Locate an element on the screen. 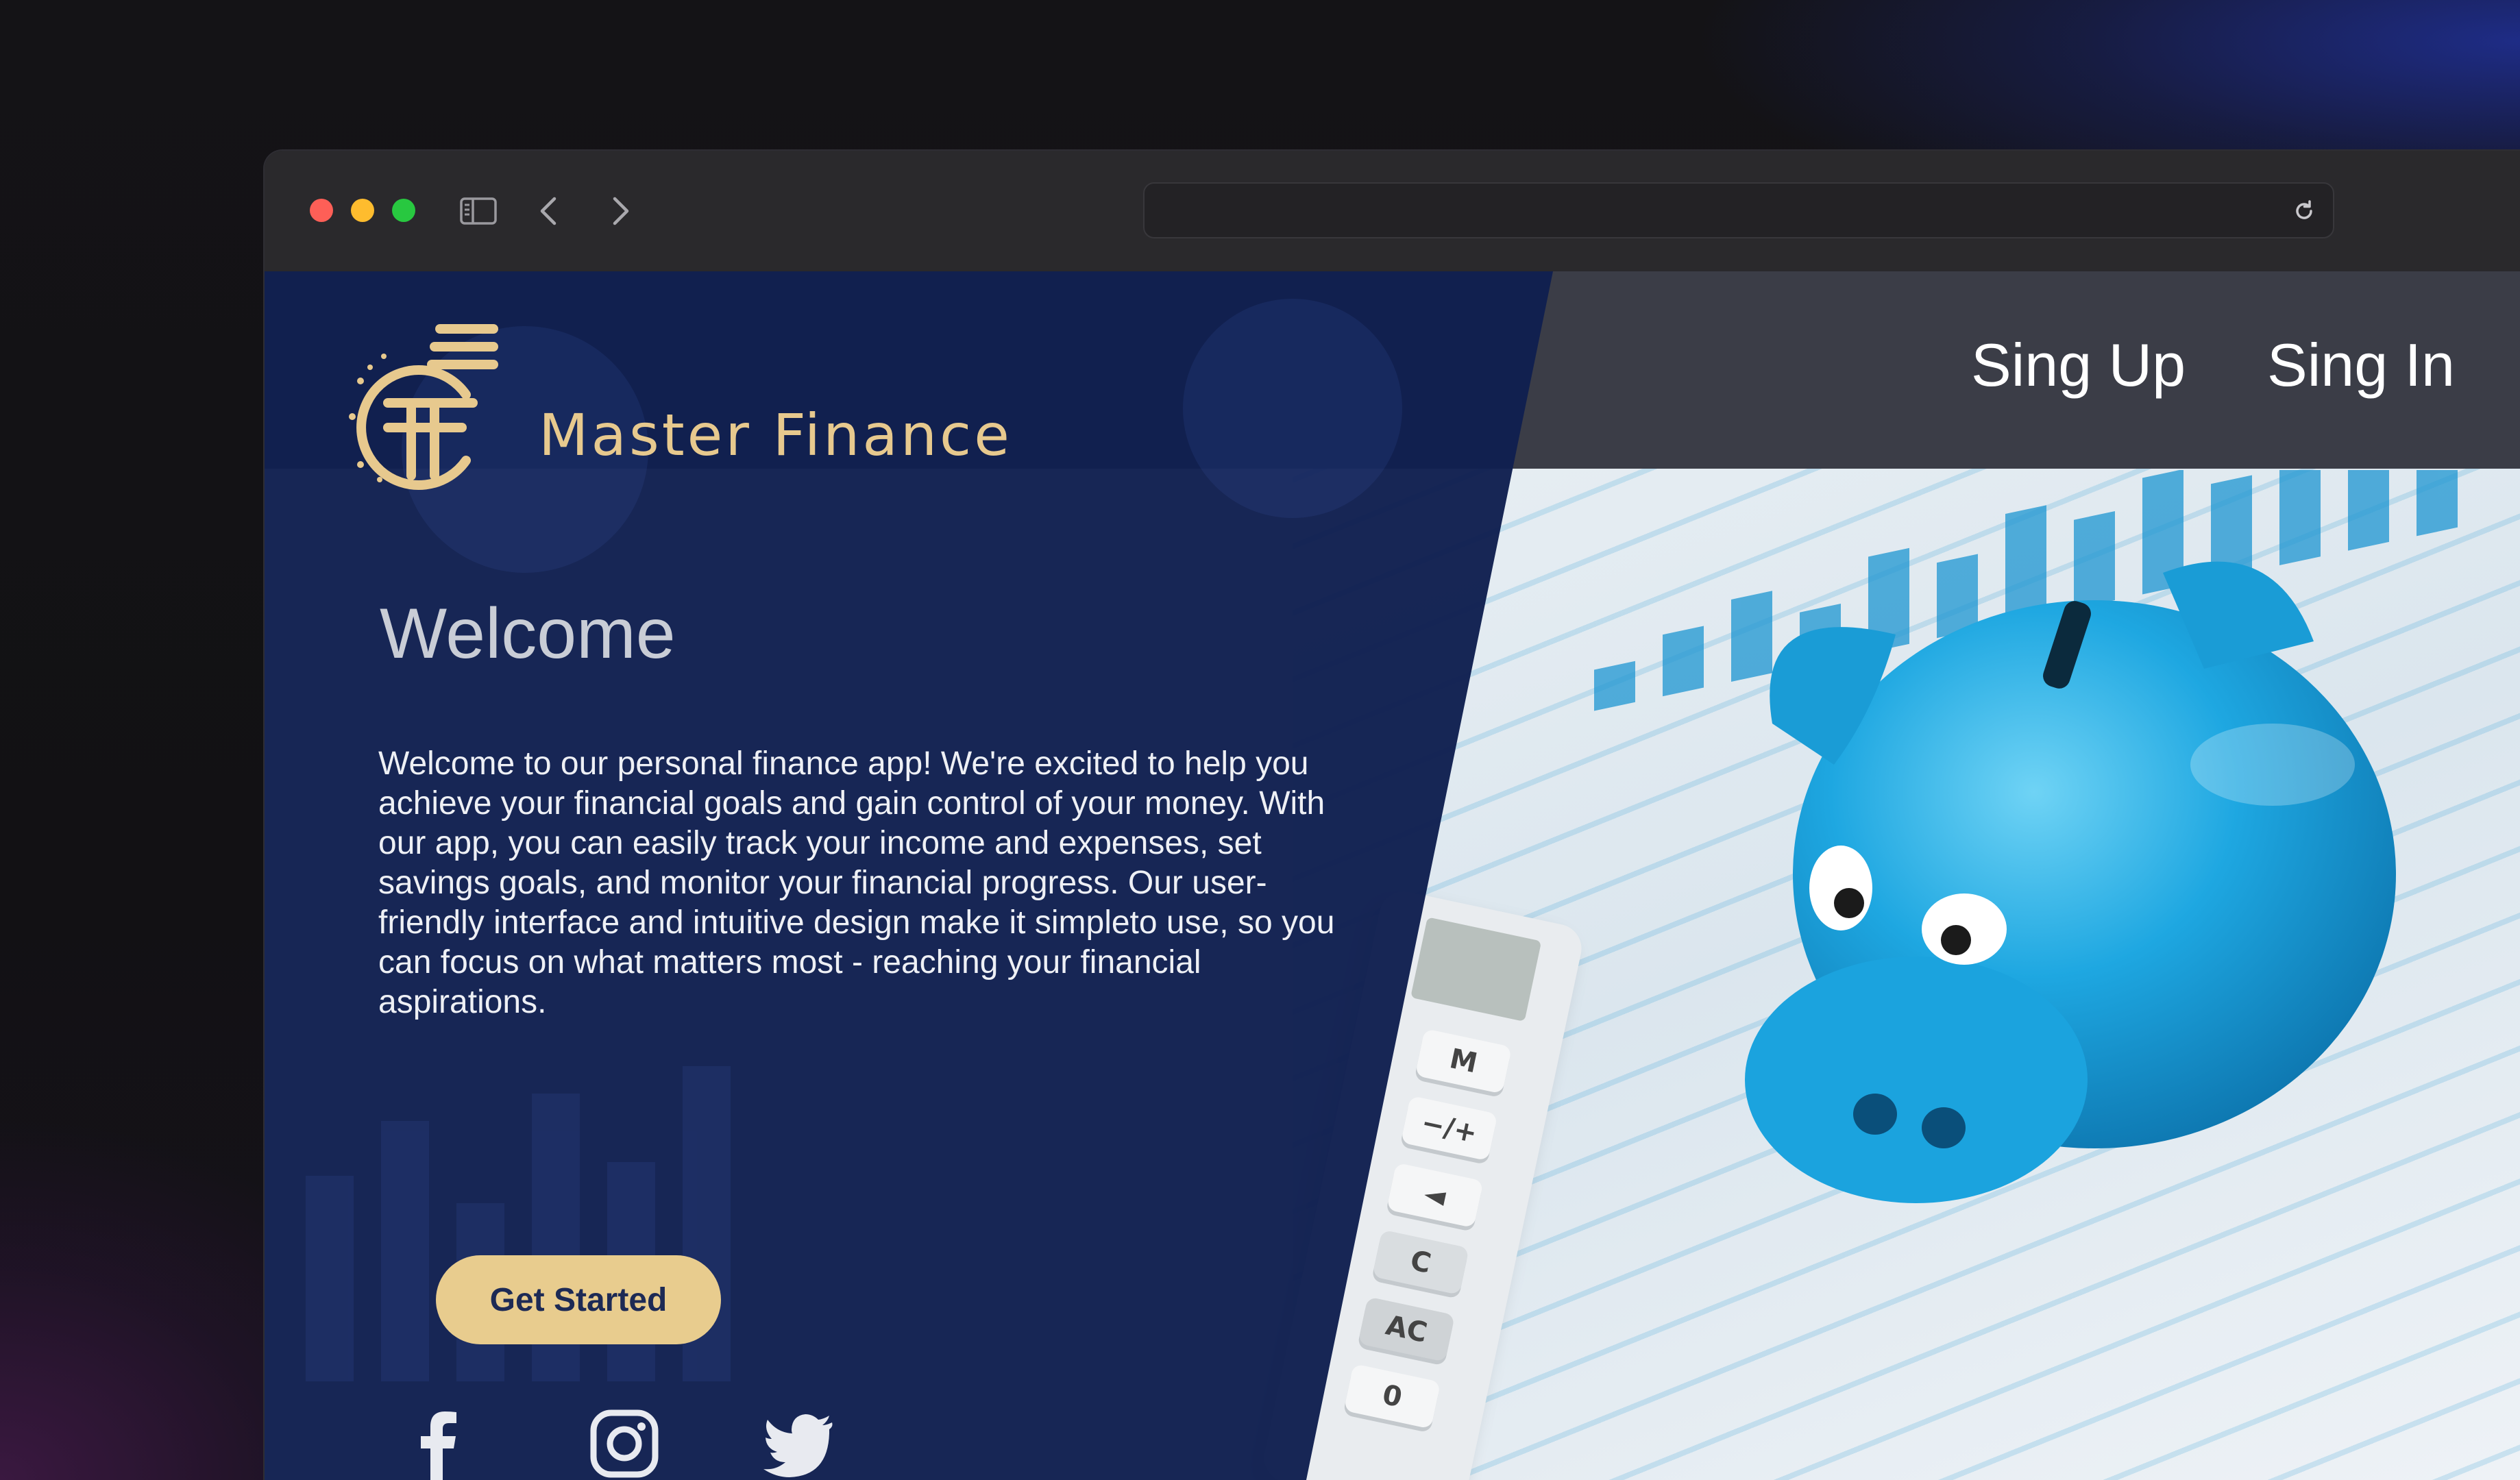 Image resolution: width=2520 pixels, height=1480 pixels. nav-signin-link: Sing In is located at coordinates (2361, 365).